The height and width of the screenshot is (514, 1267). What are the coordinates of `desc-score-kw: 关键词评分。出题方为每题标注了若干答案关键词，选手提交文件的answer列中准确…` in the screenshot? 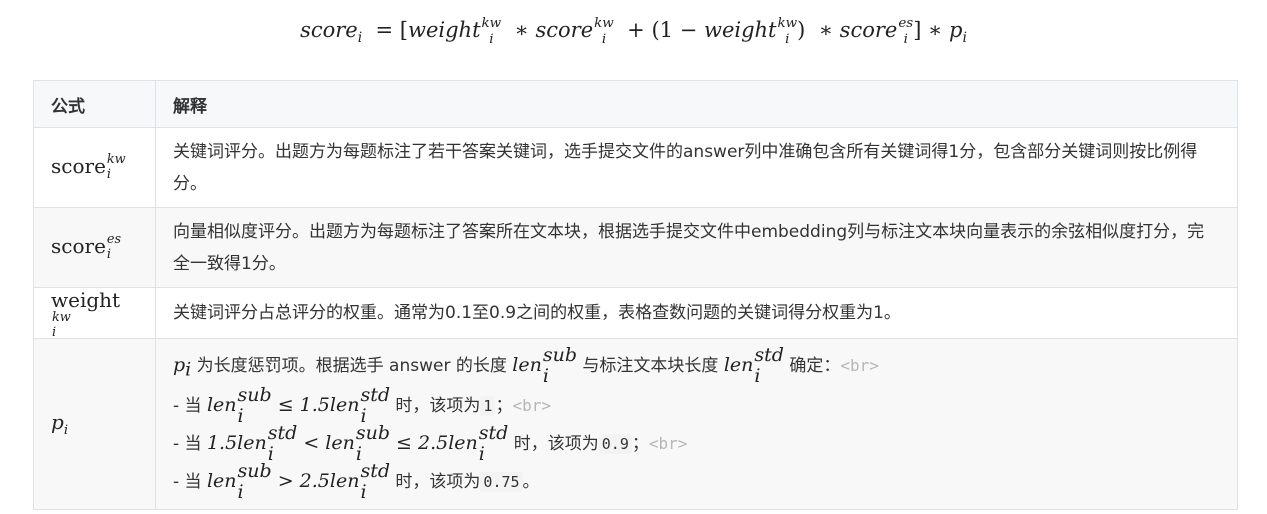 It's located at (696, 167).